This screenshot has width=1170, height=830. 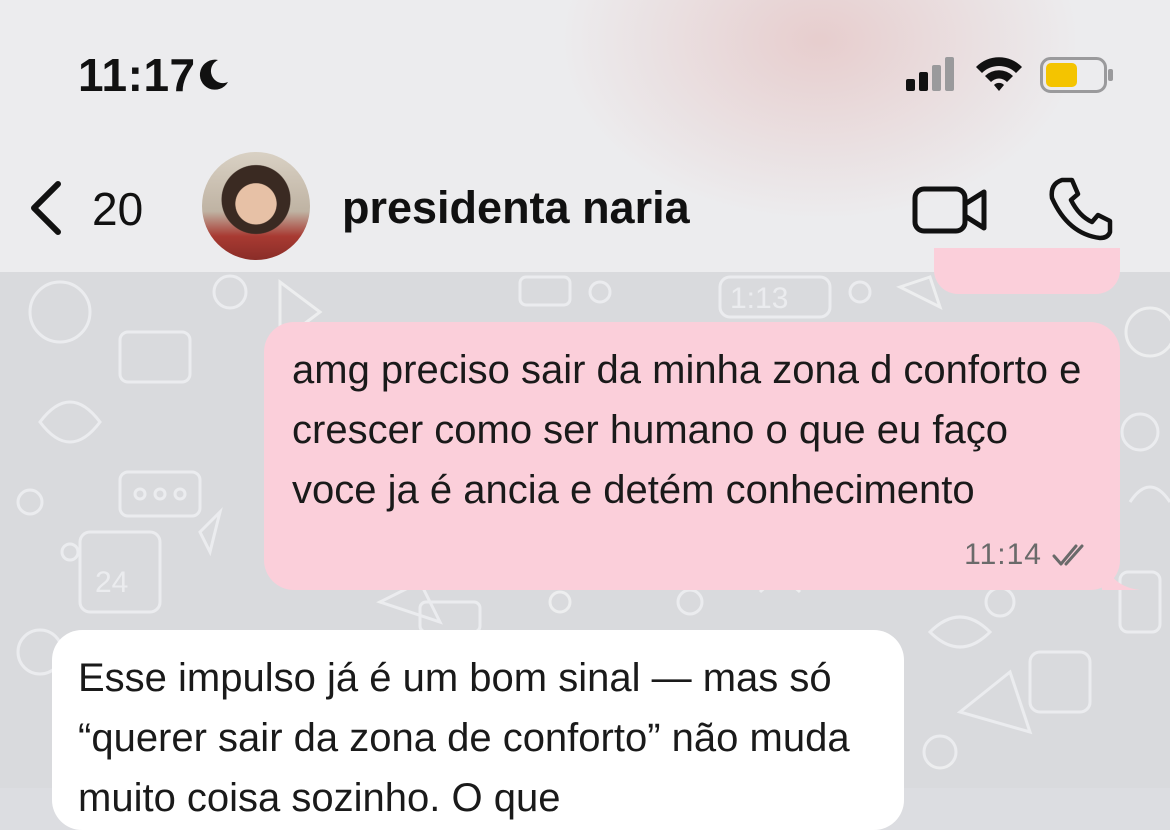 What do you see at coordinates (111, 582) in the screenshot?
I see `svg-text: 24` at bounding box center [111, 582].